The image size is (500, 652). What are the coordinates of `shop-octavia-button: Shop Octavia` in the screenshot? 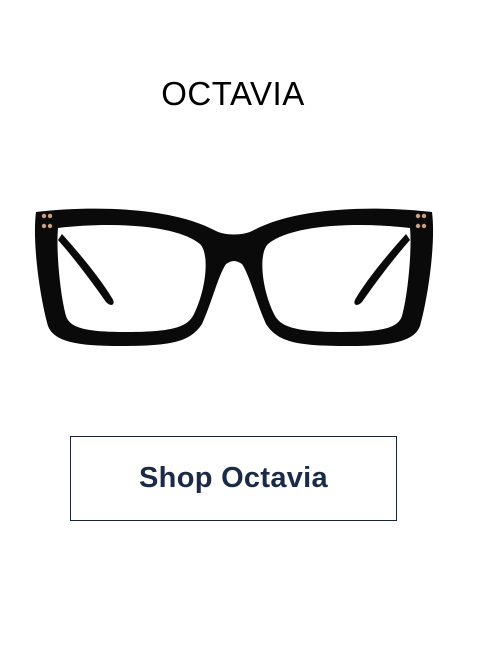 It's located at (233, 478).